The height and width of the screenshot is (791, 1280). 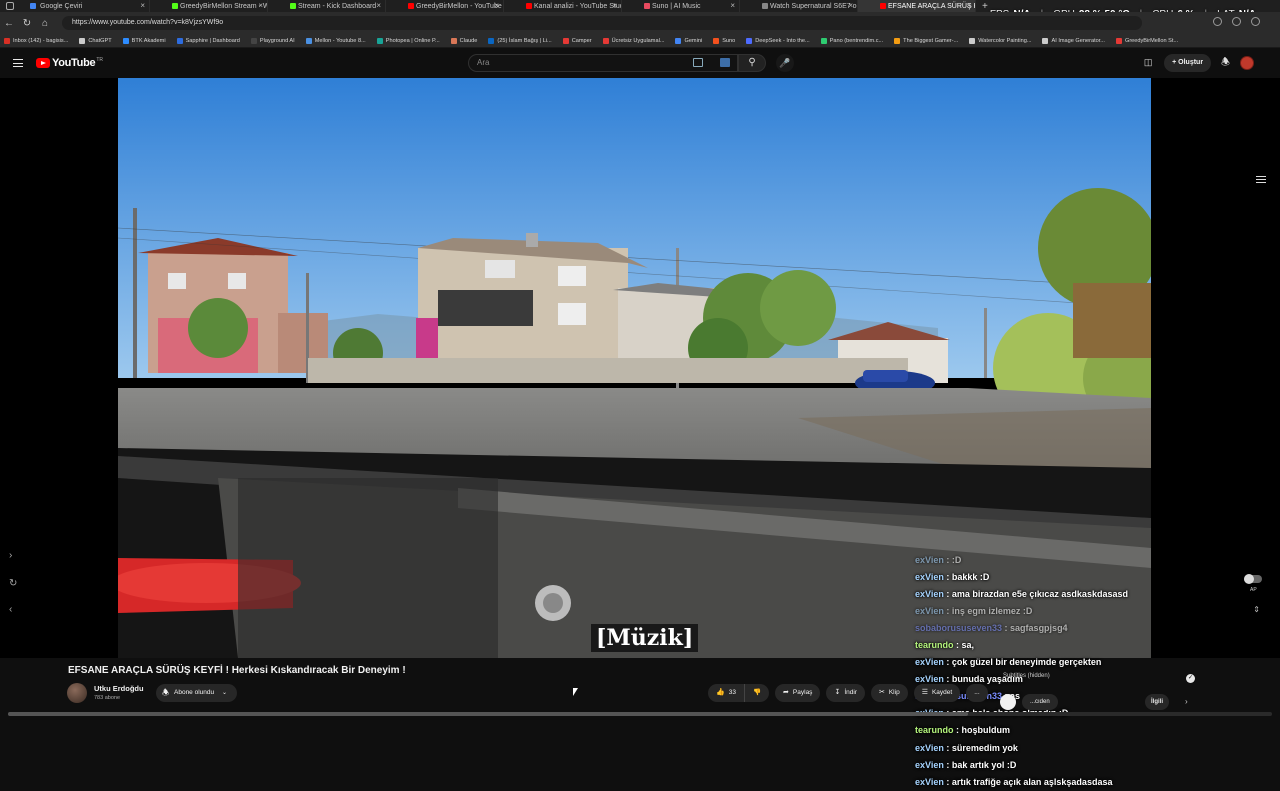 What do you see at coordinates (845, 693) in the screenshot?
I see `download-button: ↧ İndir` at bounding box center [845, 693].